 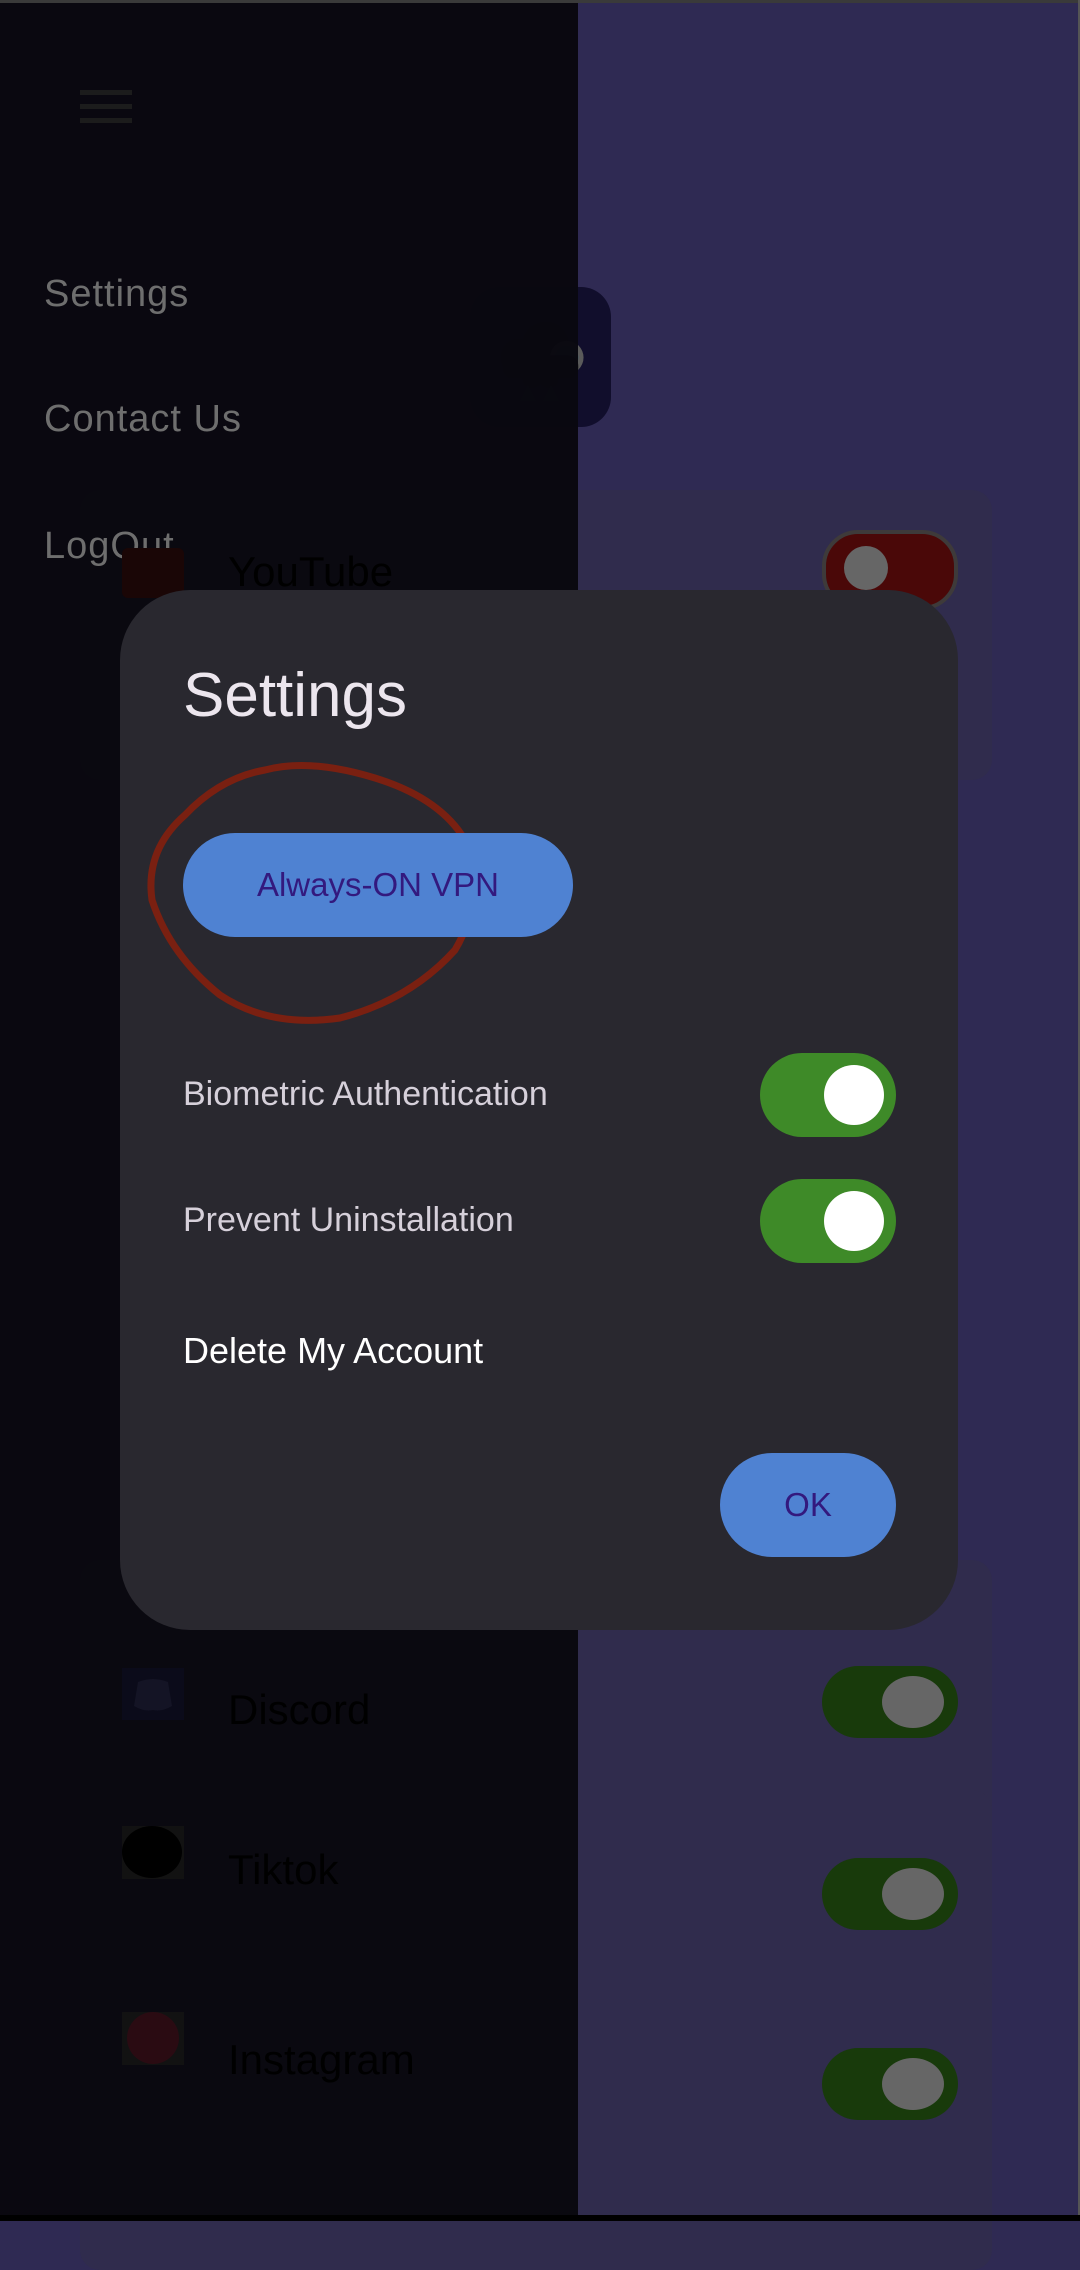 What do you see at coordinates (311, 571) in the screenshot?
I see `app-name-youtube: YouTube` at bounding box center [311, 571].